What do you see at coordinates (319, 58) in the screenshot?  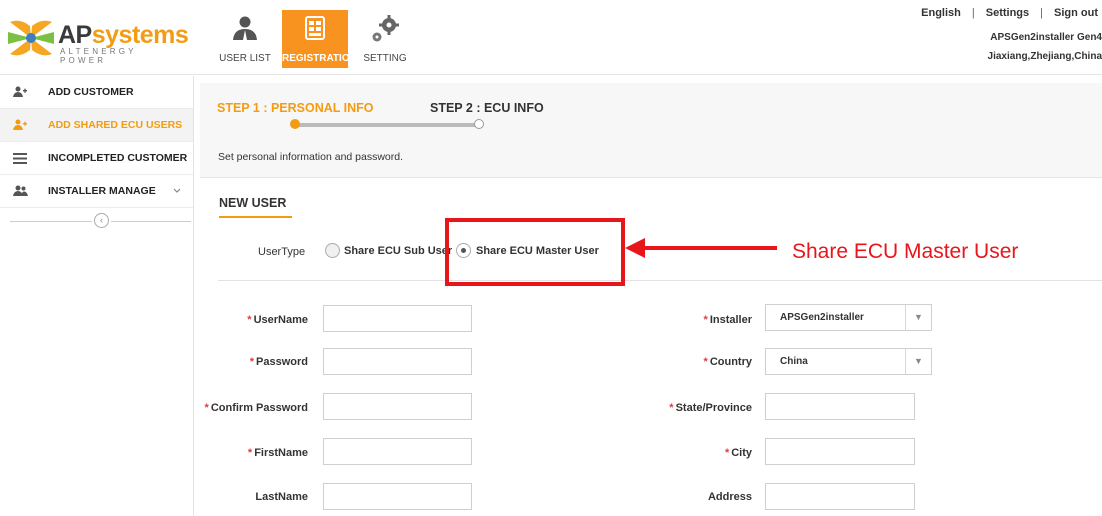 I see `nav-registration-label: REGISTRATION` at bounding box center [319, 58].